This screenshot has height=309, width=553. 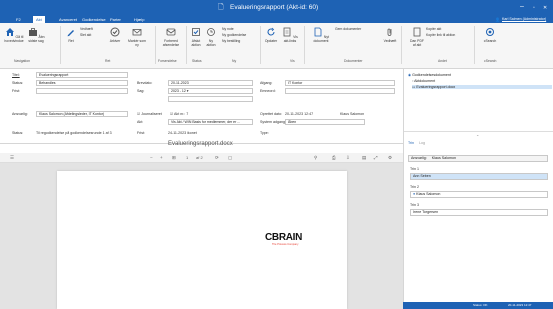 What do you see at coordinates (210, 99) in the screenshot?
I see `sag-extra-field` at bounding box center [210, 99].